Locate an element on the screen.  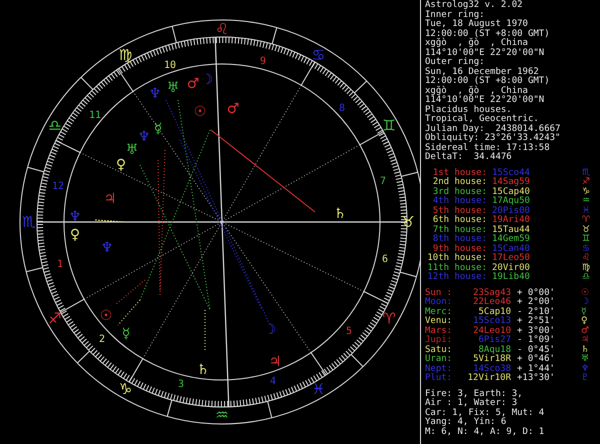
house-label: 12th house: is located at coordinates (456, 277).